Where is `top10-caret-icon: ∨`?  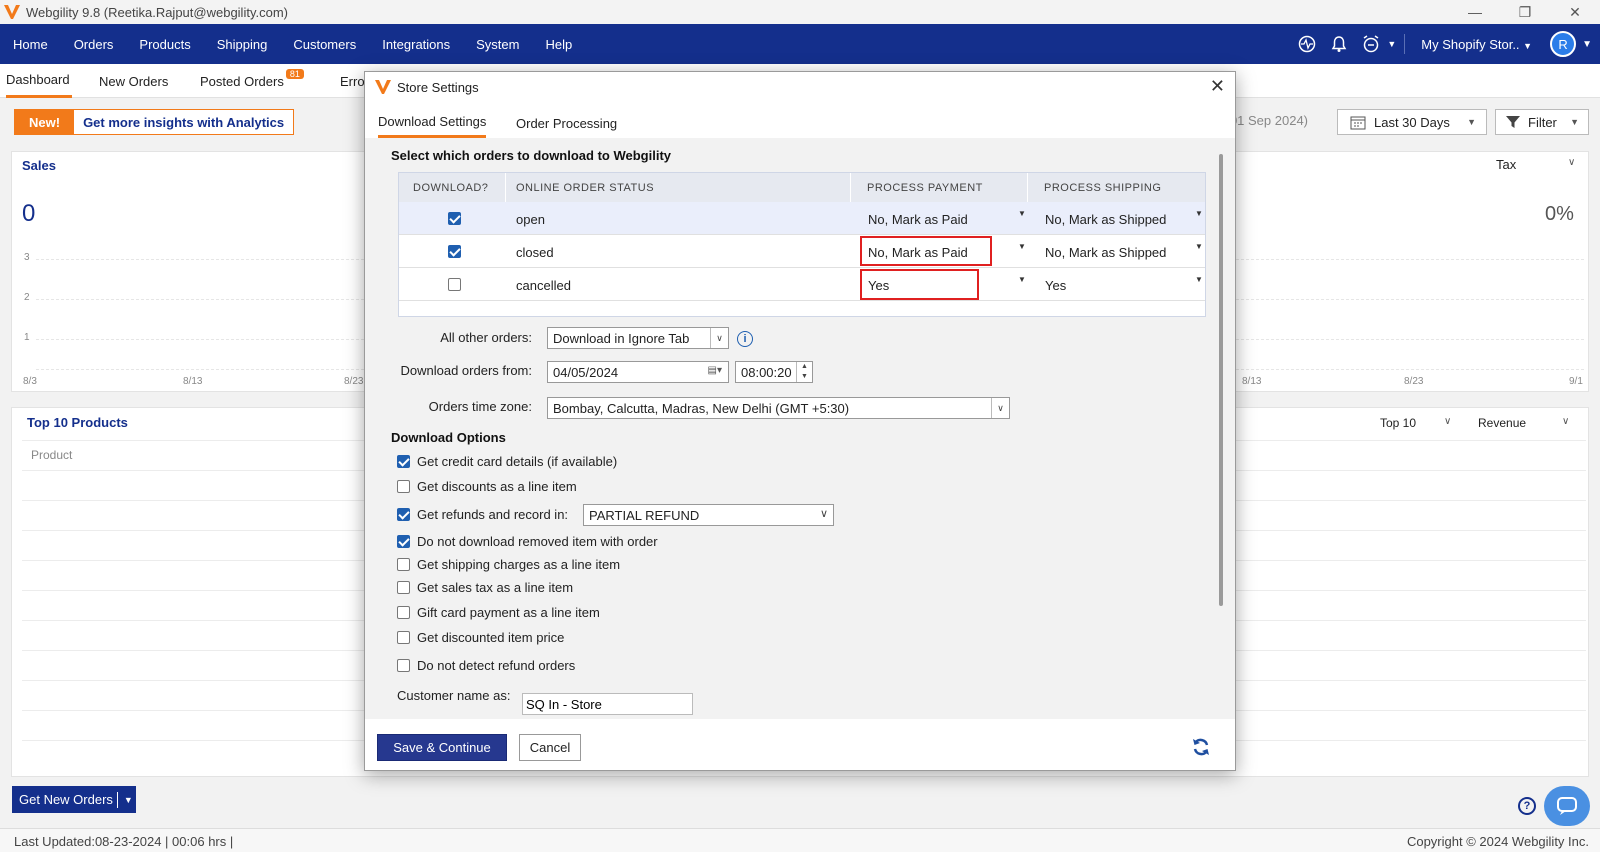 top10-caret-icon: ∨ is located at coordinates (1447, 421).